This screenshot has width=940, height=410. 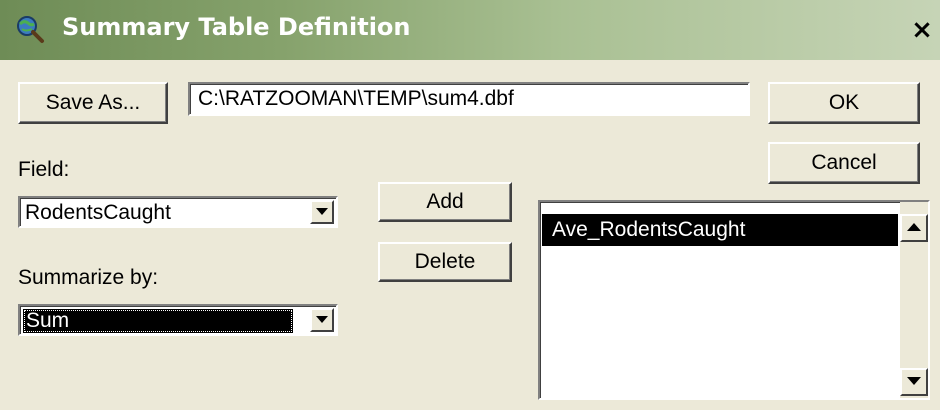 What do you see at coordinates (720, 230) in the screenshot?
I see `list-item: Ave_RodentsCaught` at bounding box center [720, 230].